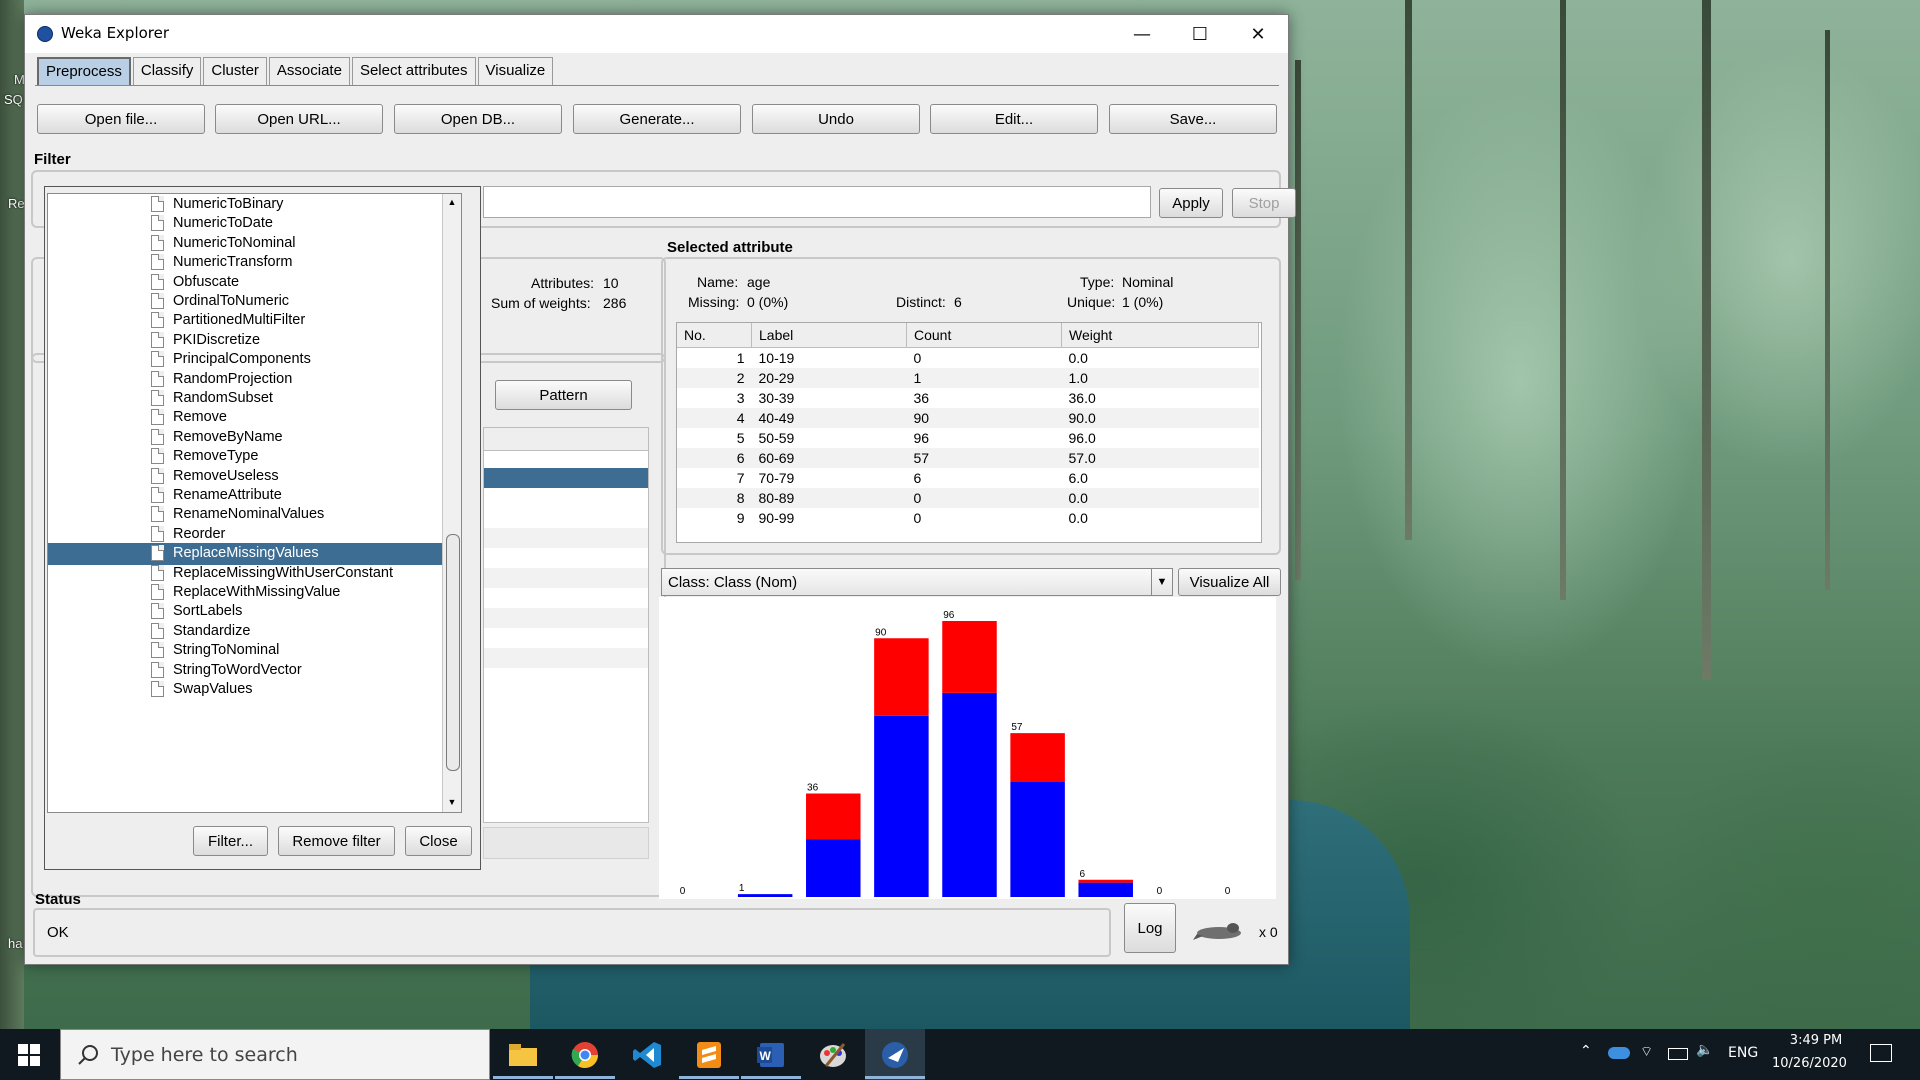  I want to click on attribute-list, so click(566, 625).